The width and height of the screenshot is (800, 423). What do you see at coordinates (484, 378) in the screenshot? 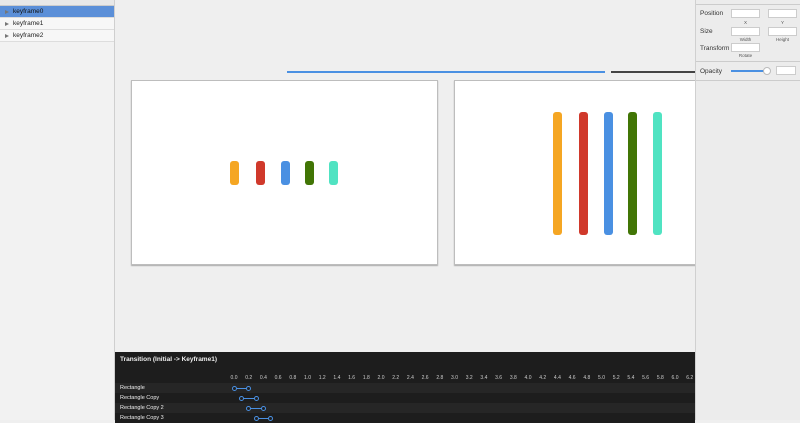
I see `tick-label: 3.4` at bounding box center [484, 378].